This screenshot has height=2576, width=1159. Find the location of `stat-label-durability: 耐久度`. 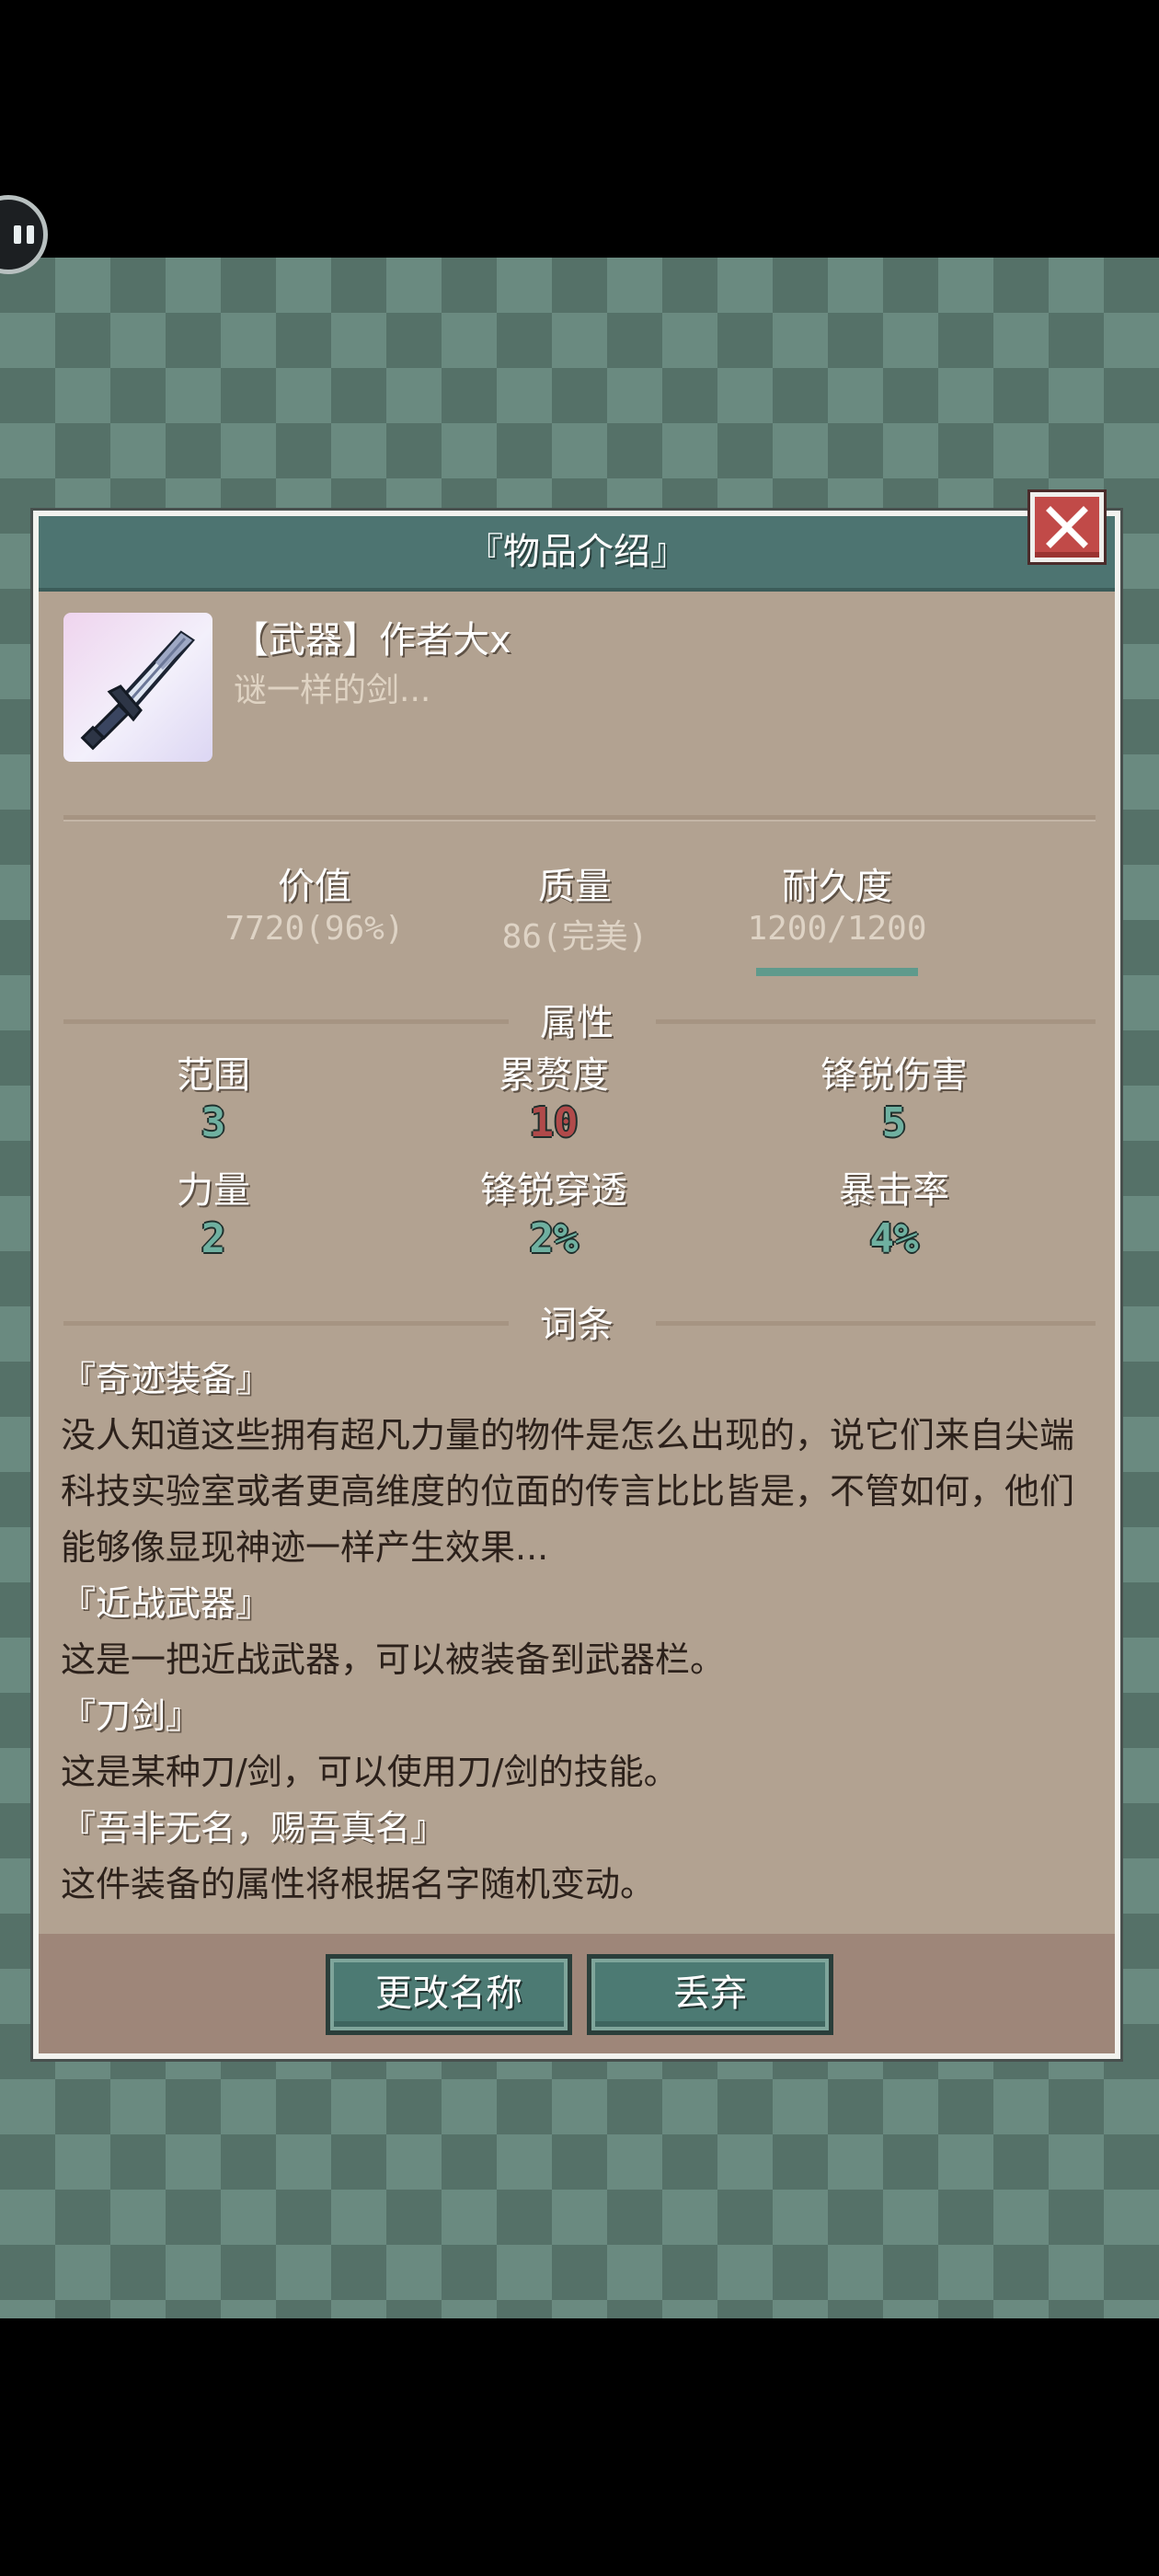

stat-label-durability: 耐久度 is located at coordinates (837, 887).